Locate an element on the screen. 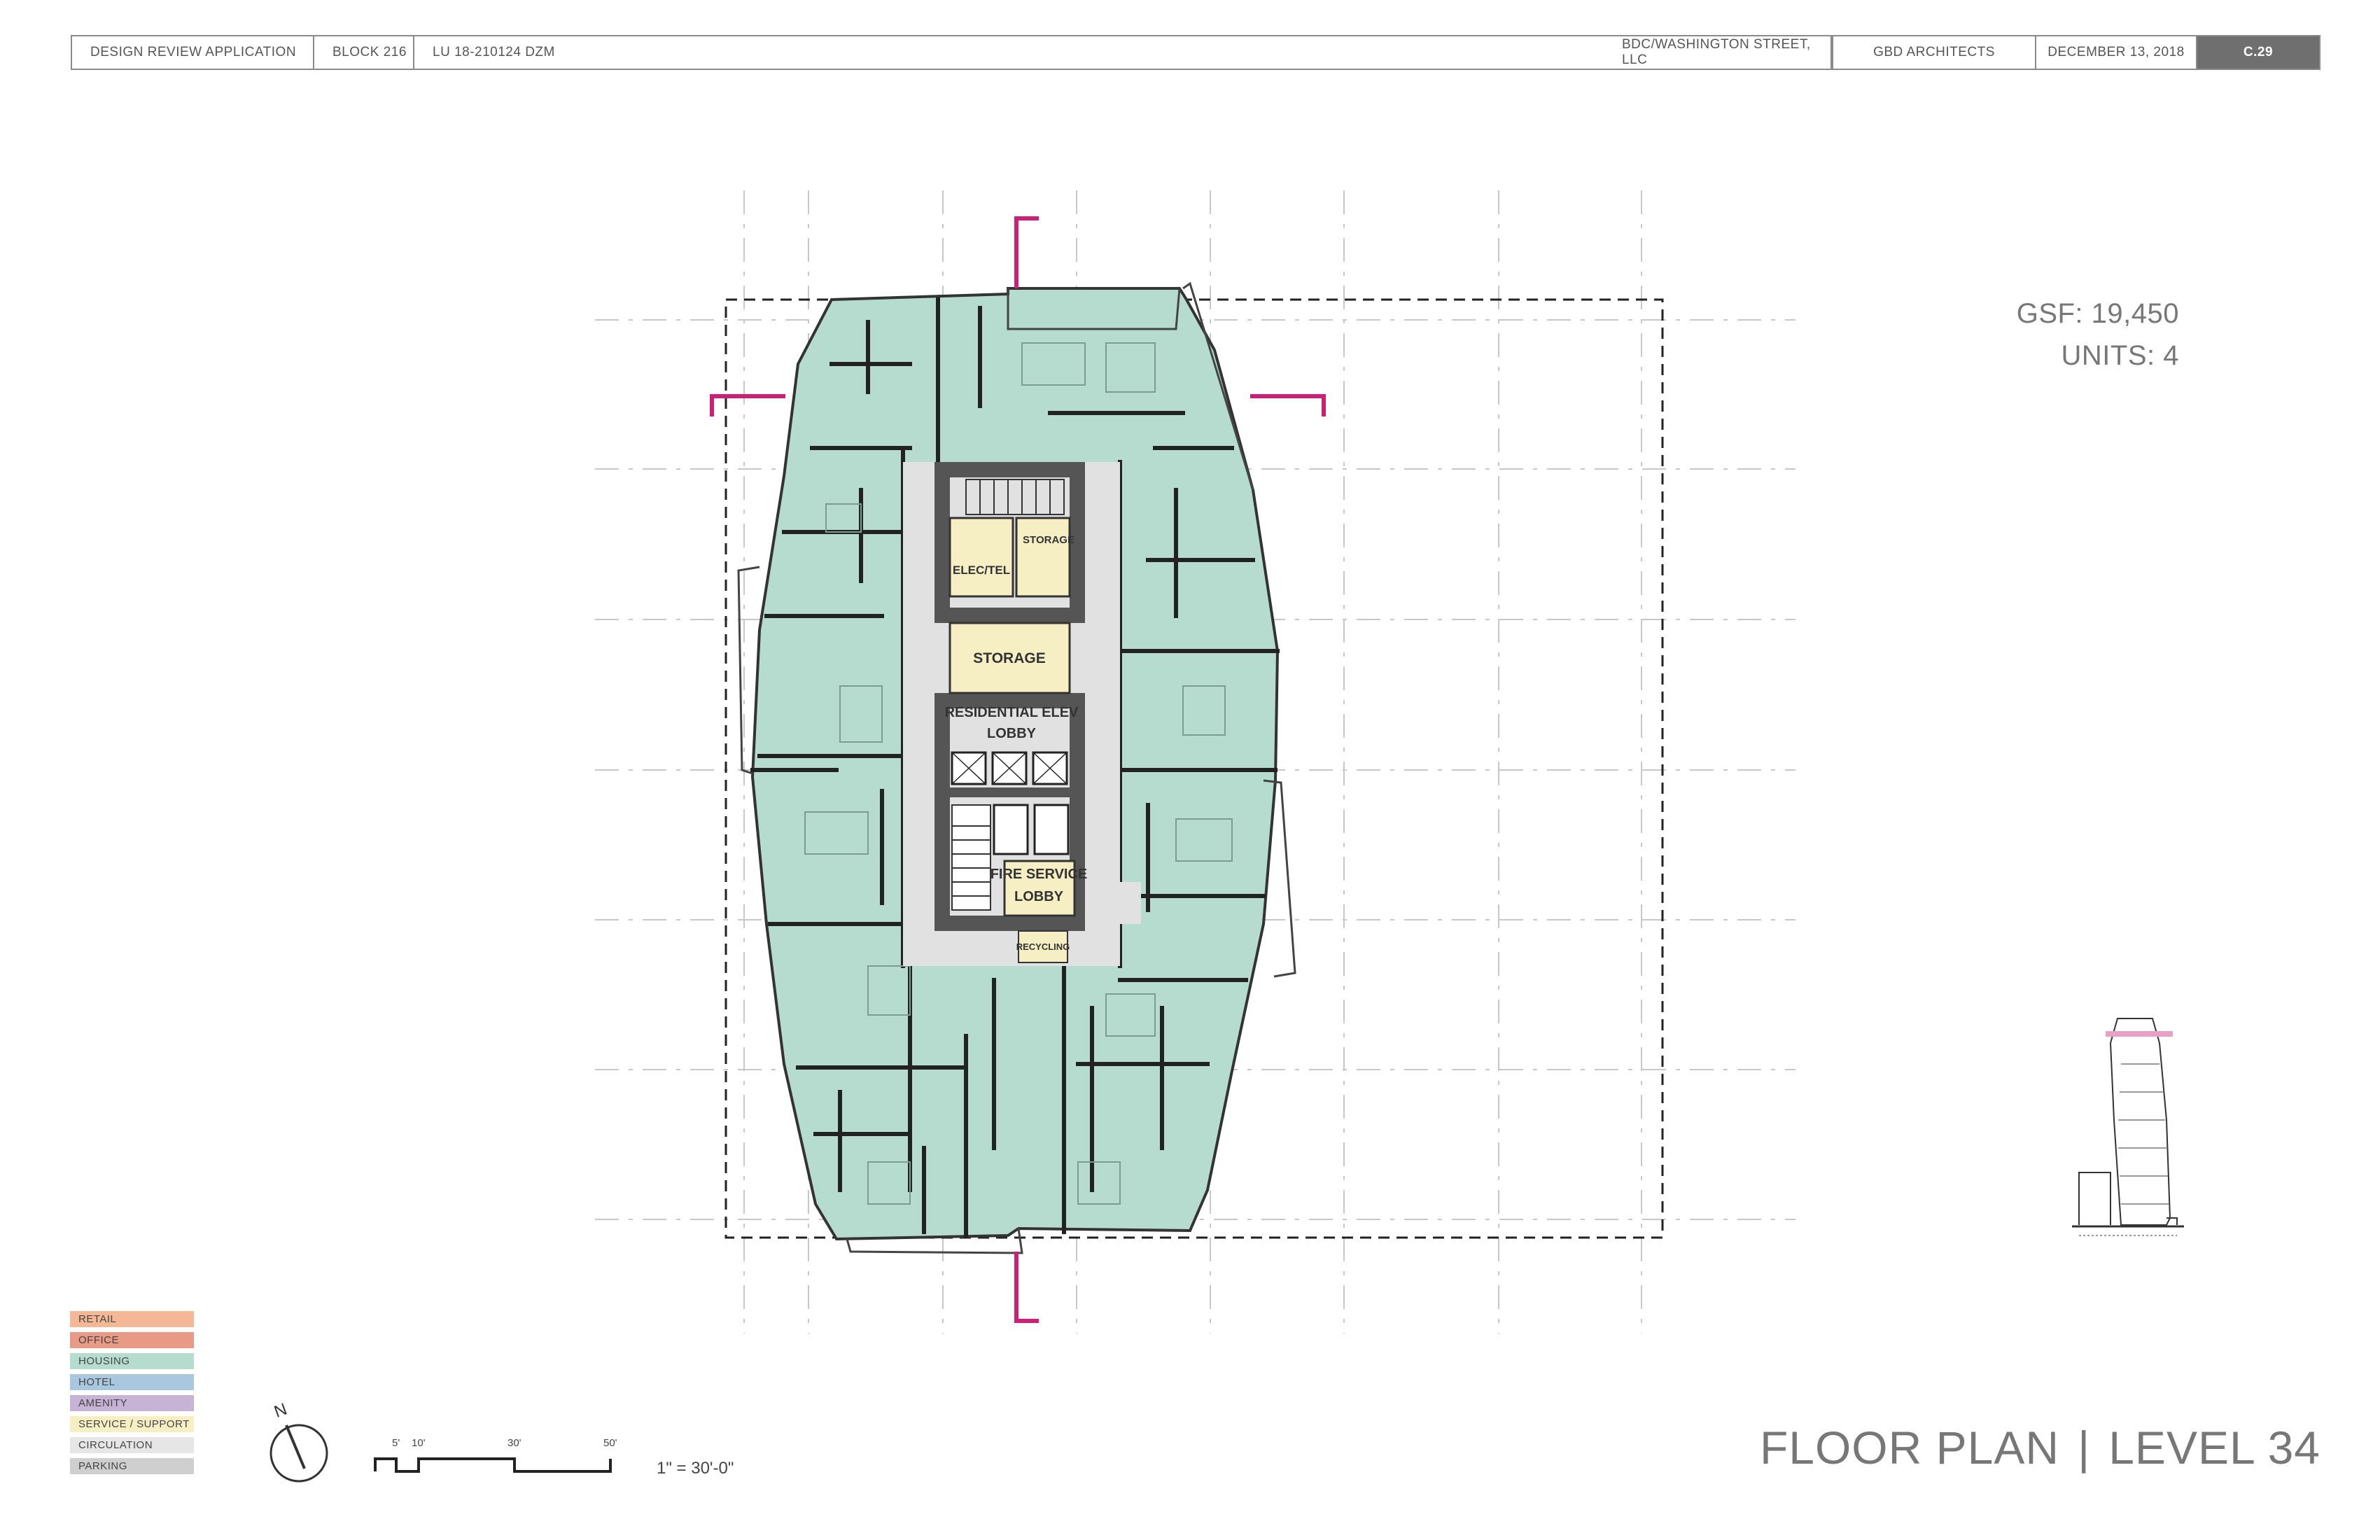  storage-small-room is located at coordinates (1043, 557).